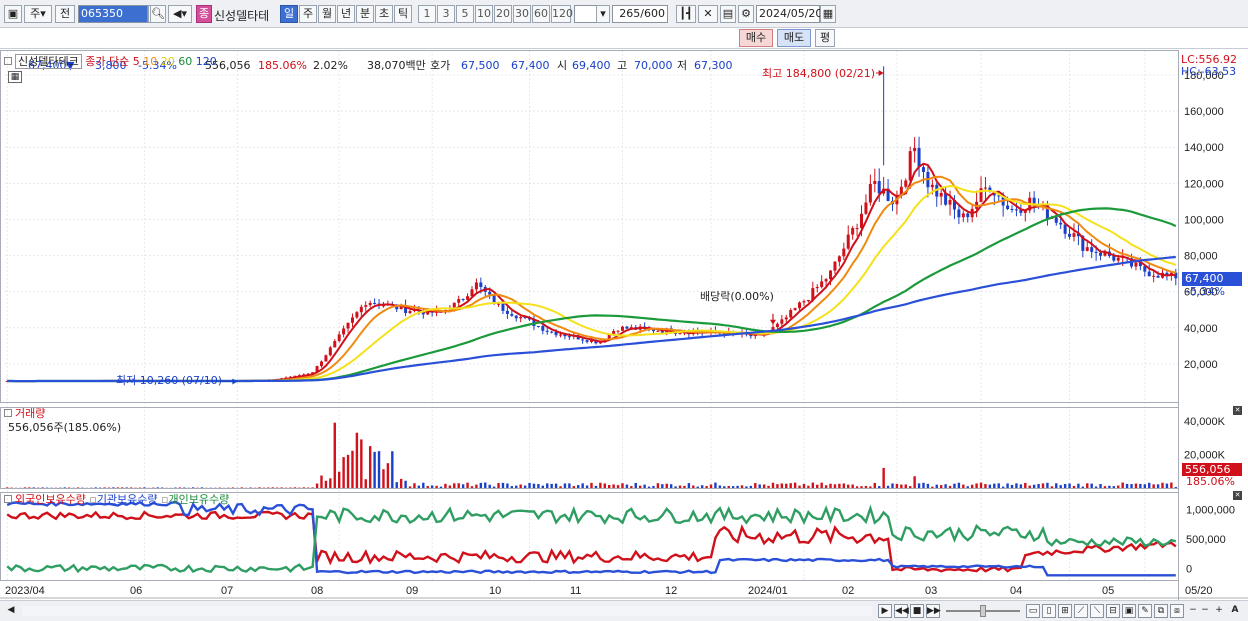 The height and width of the screenshot is (621, 1248). What do you see at coordinates (484, 14) in the screenshot?
I see `interval-tab: 10` at bounding box center [484, 14].